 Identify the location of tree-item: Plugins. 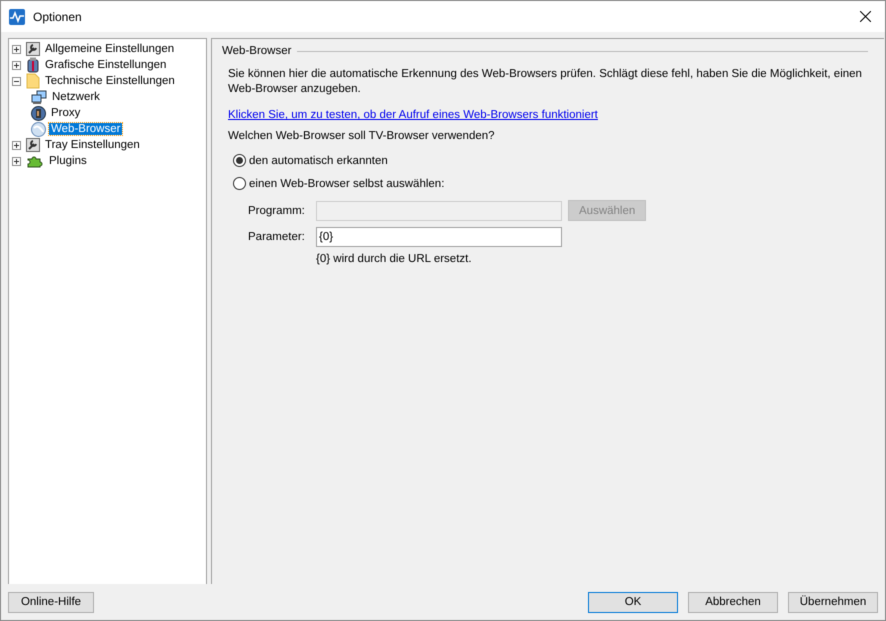
(68, 161).